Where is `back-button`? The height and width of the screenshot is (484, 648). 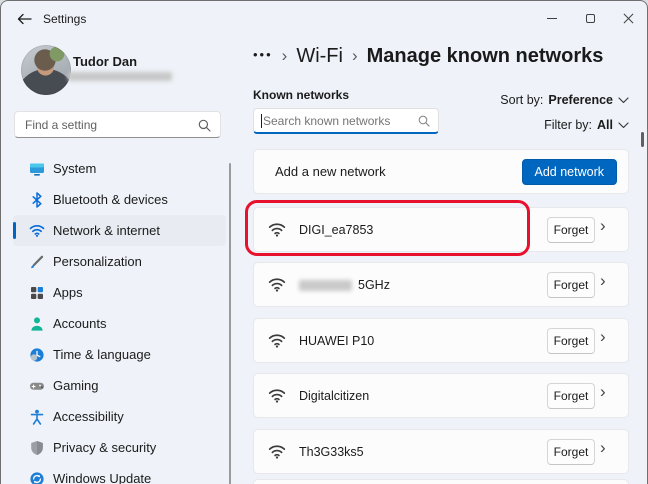 back-button is located at coordinates (24, 19).